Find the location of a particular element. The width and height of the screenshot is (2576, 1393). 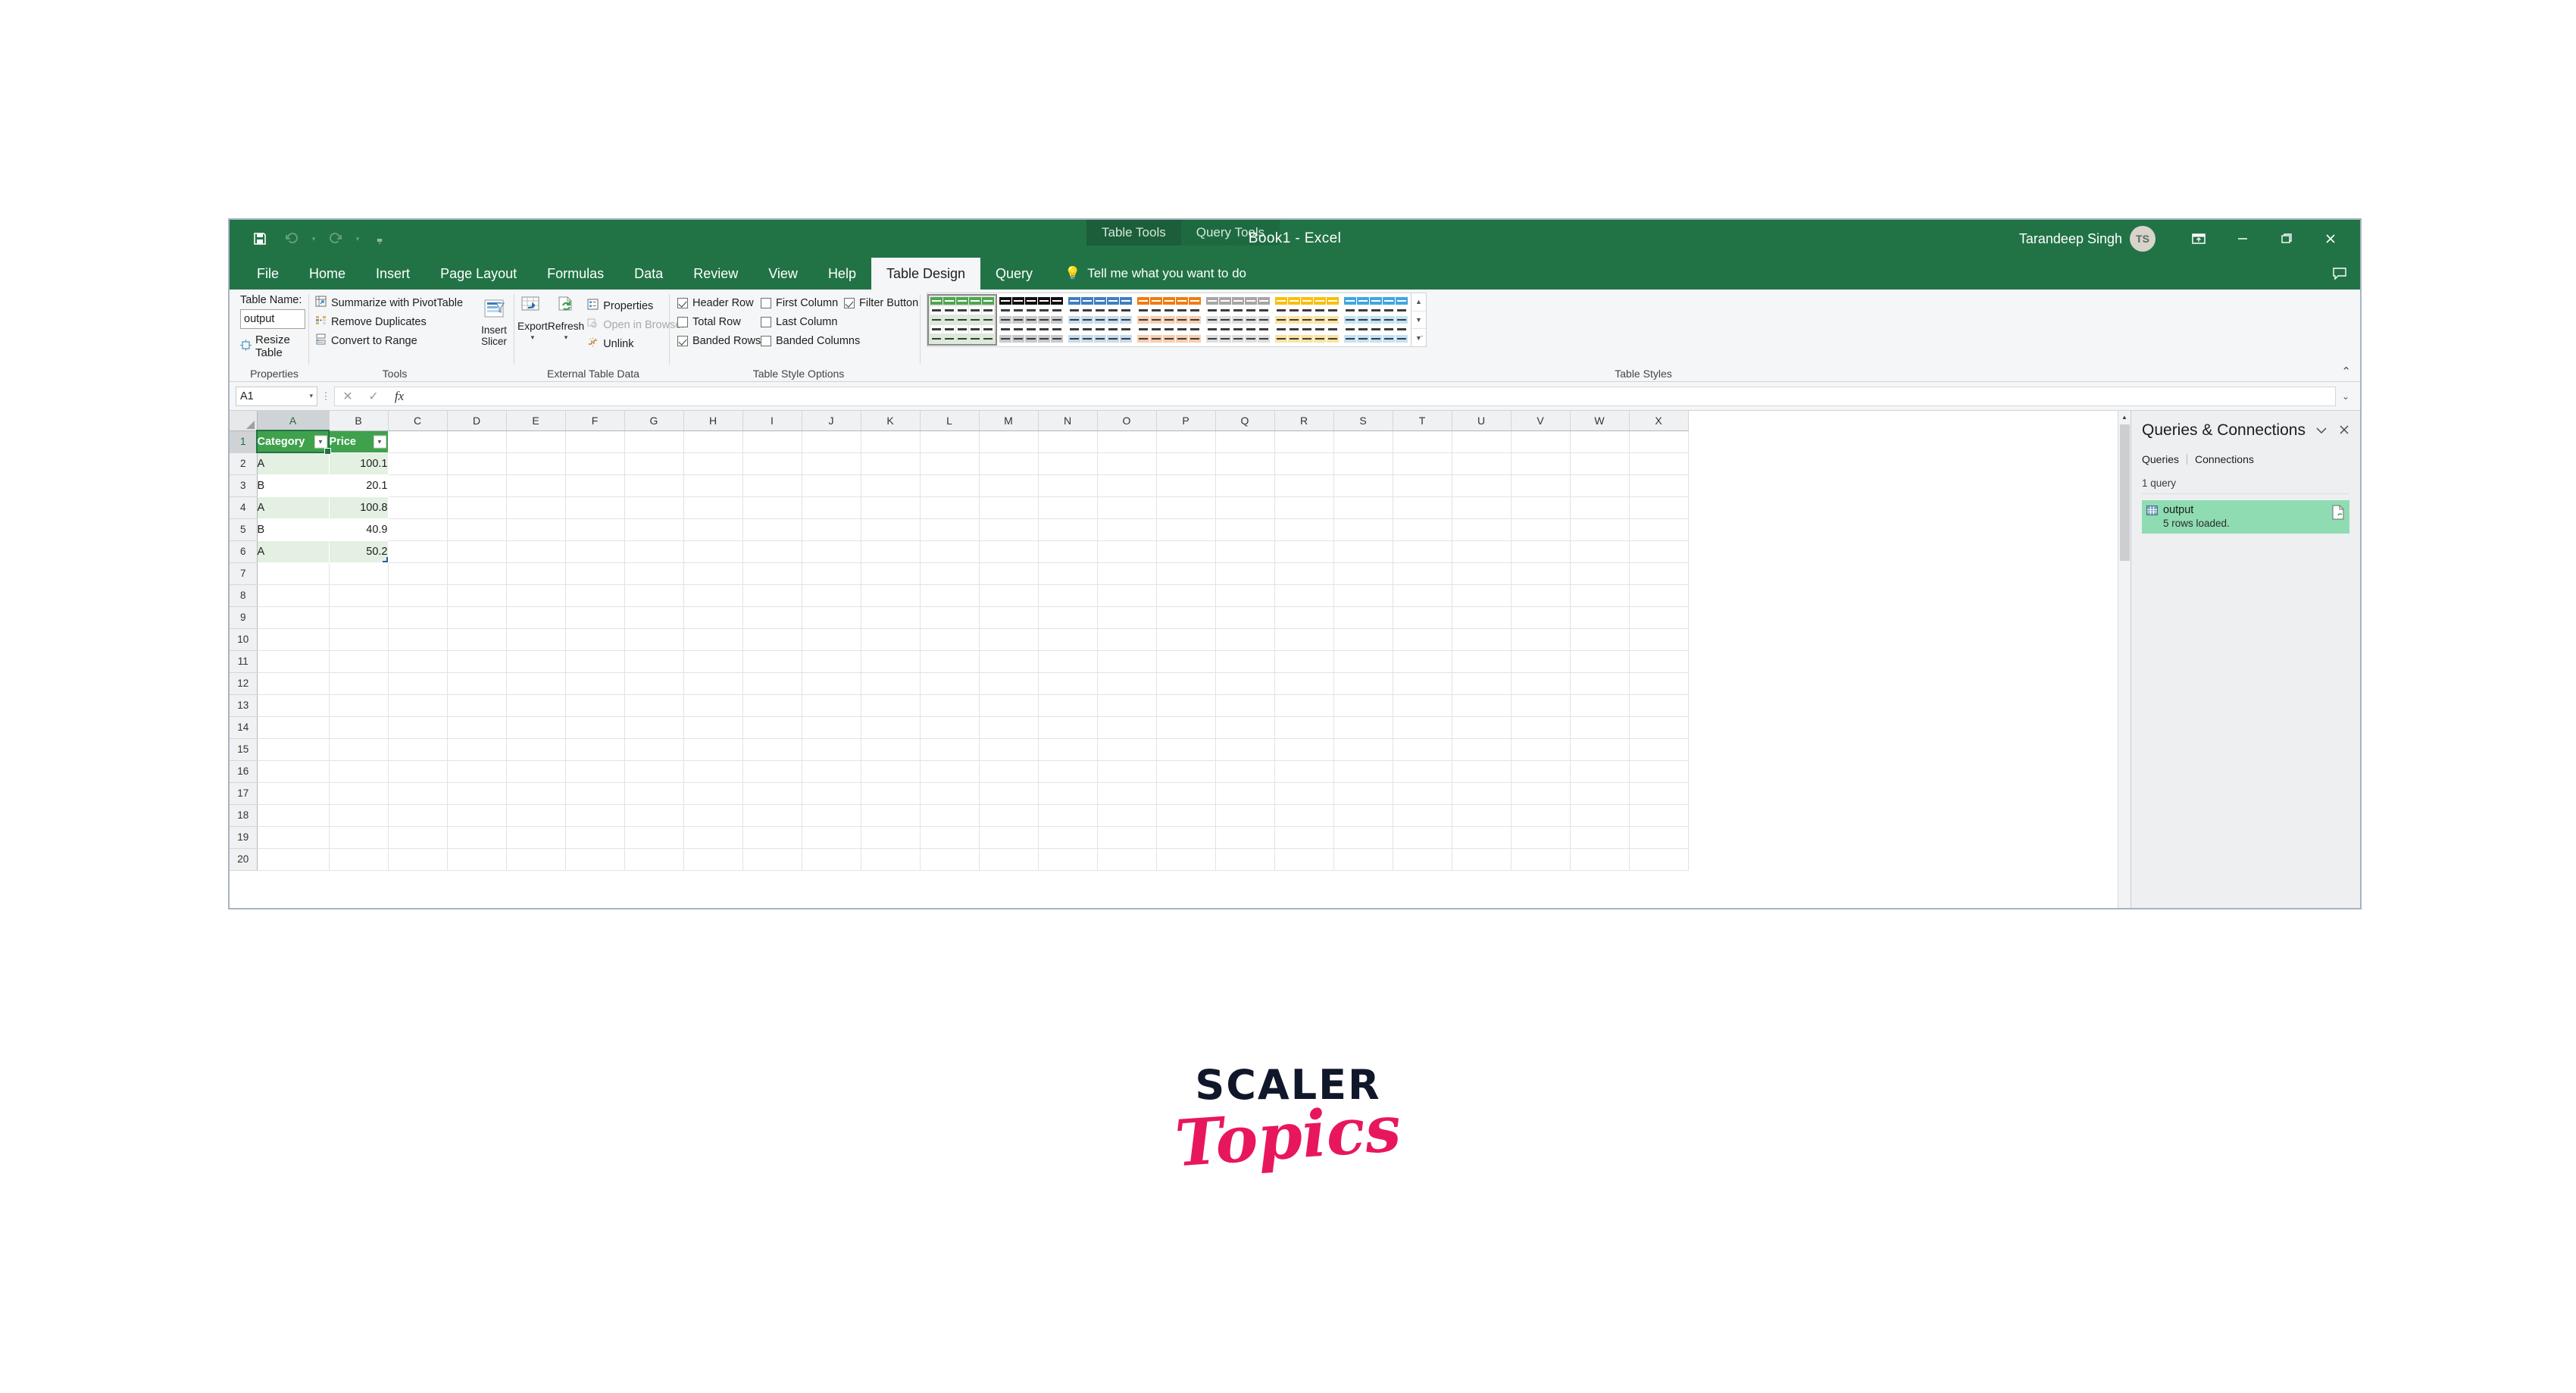

collapse-ribbon-icon: ⌃ is located at coordinates (2346, 371).